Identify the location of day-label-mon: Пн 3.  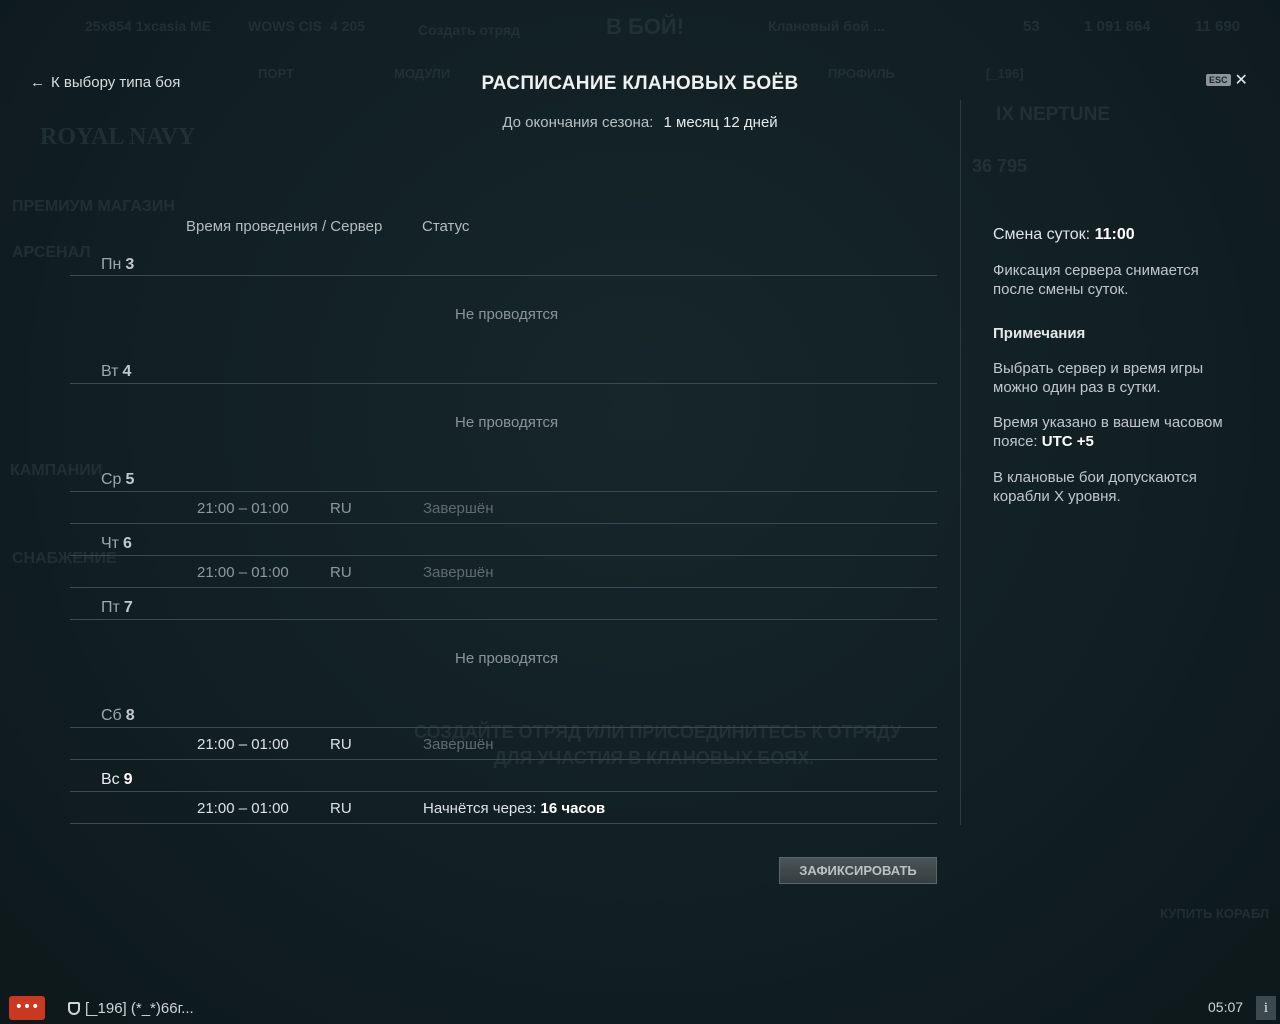
(117, 265).